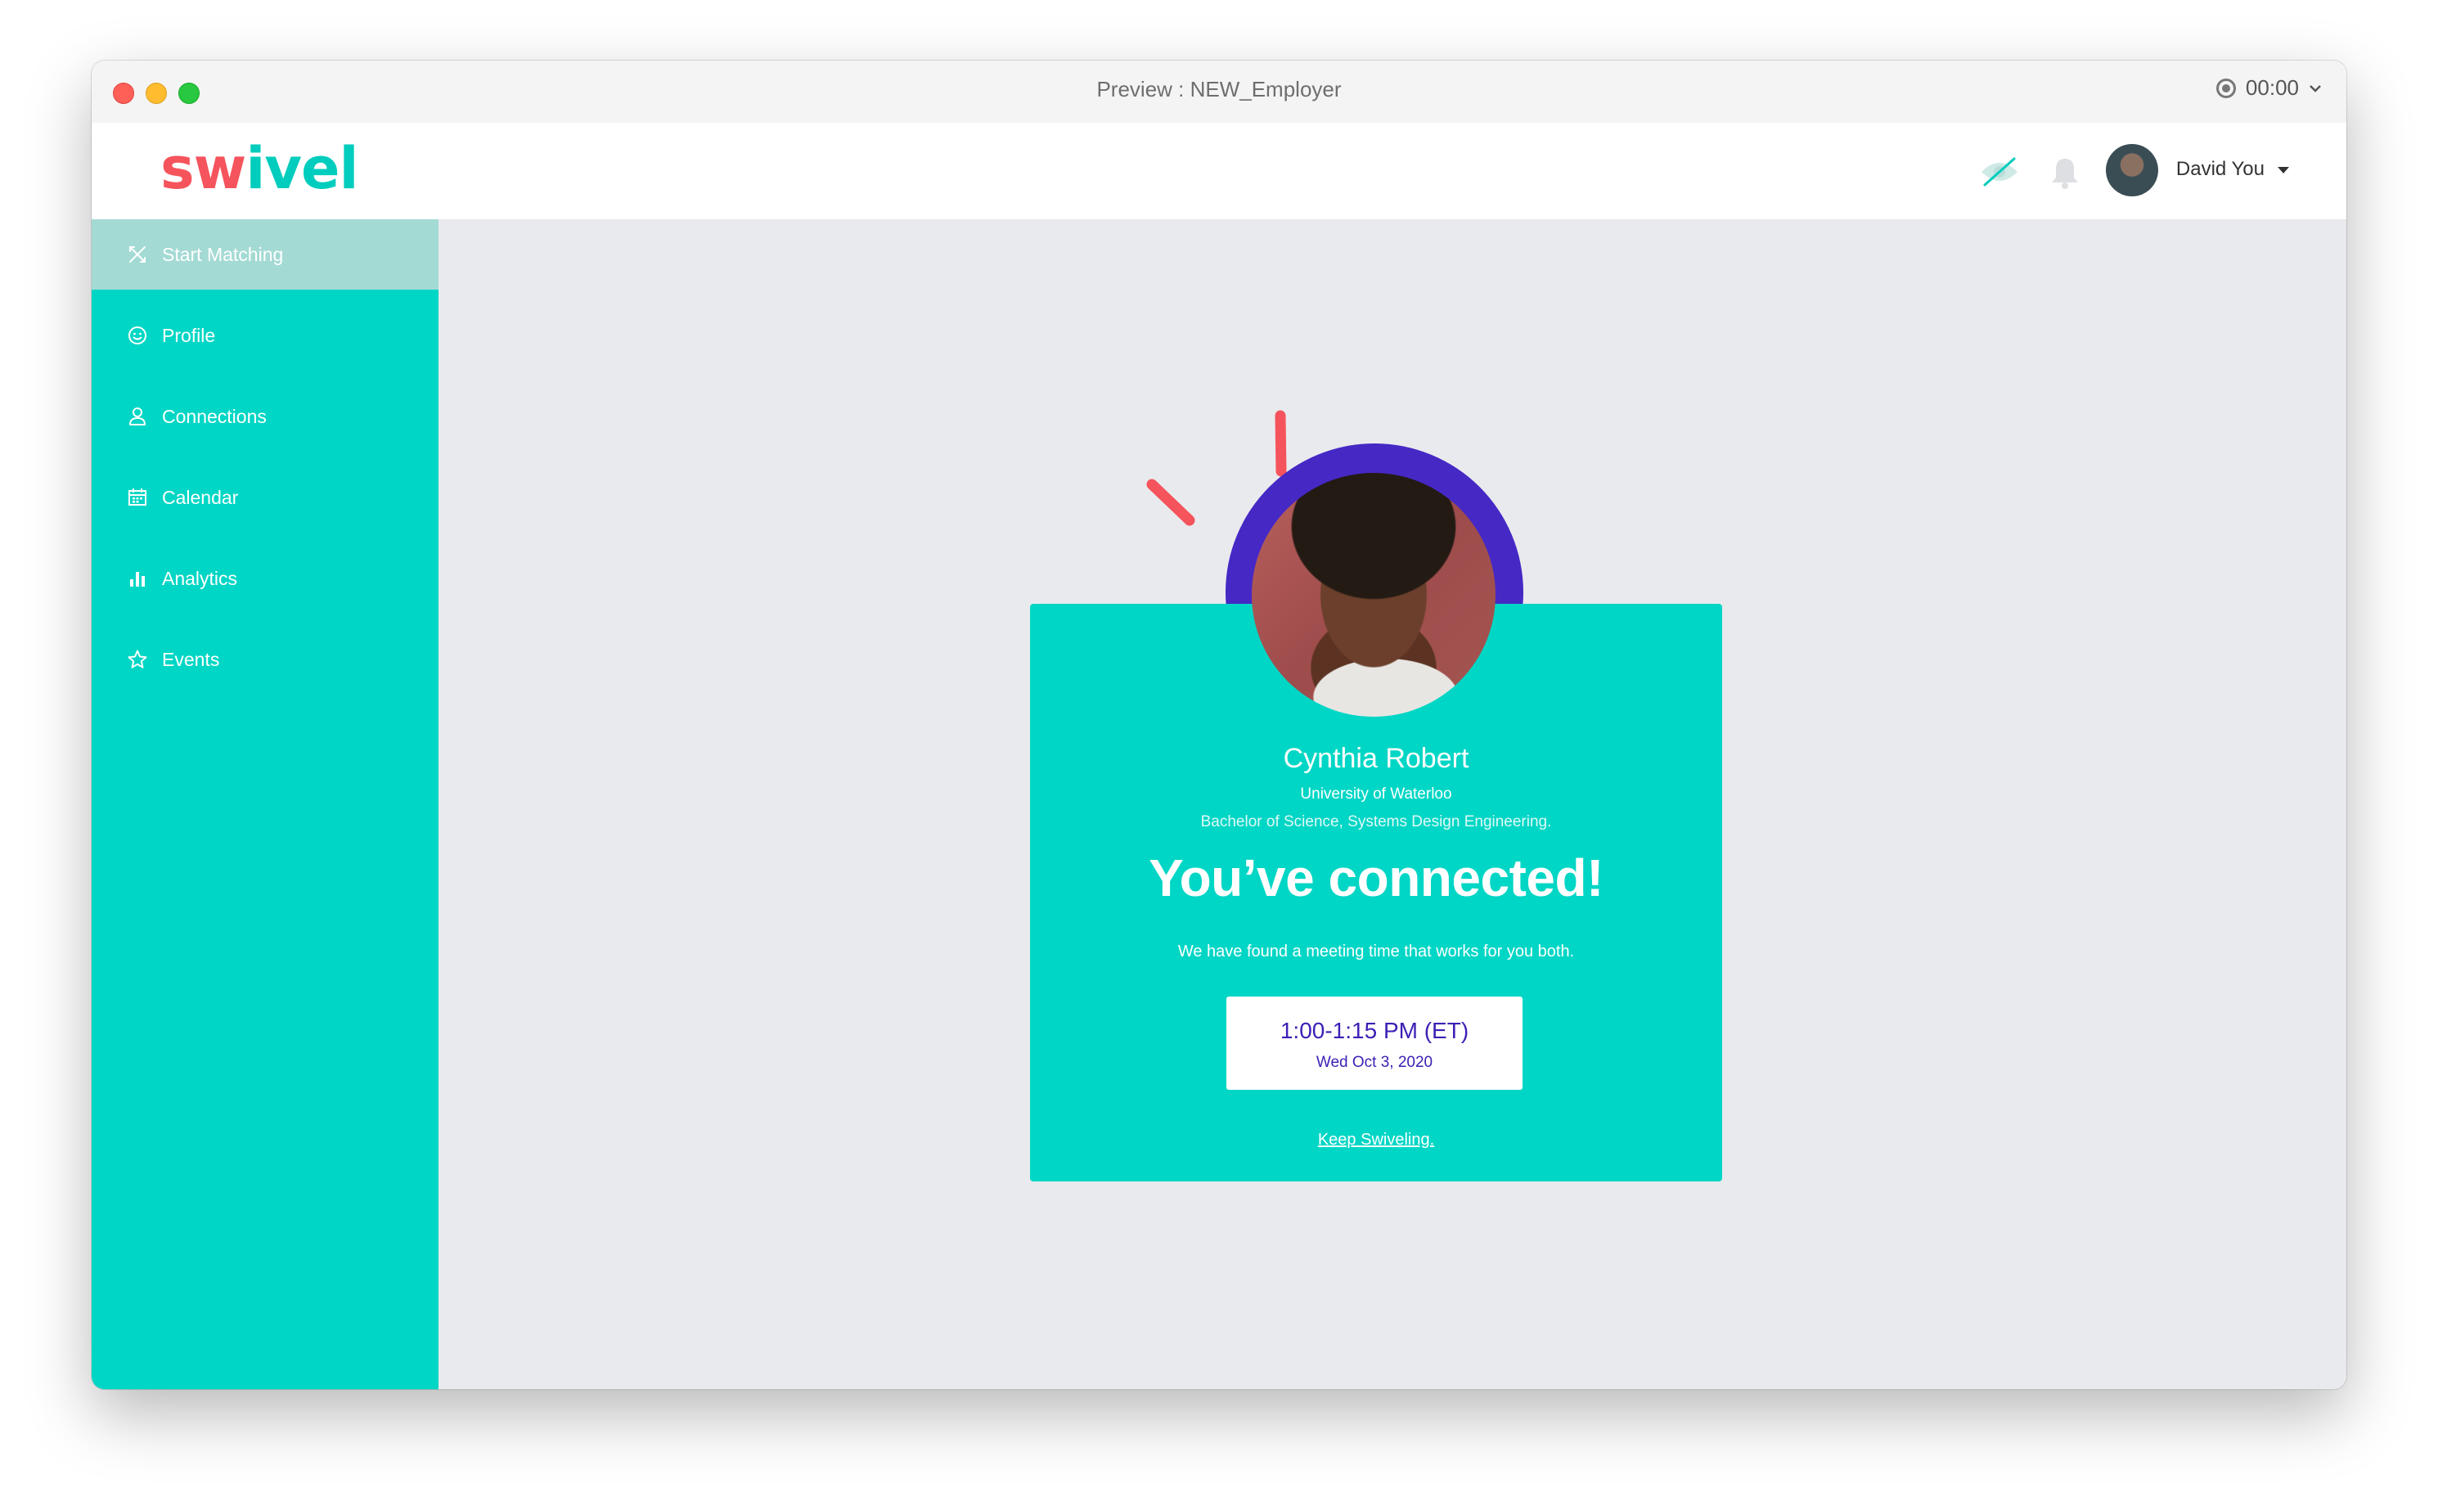  I want to click on sidebar-item-label: Calendar, so click(200, 497).